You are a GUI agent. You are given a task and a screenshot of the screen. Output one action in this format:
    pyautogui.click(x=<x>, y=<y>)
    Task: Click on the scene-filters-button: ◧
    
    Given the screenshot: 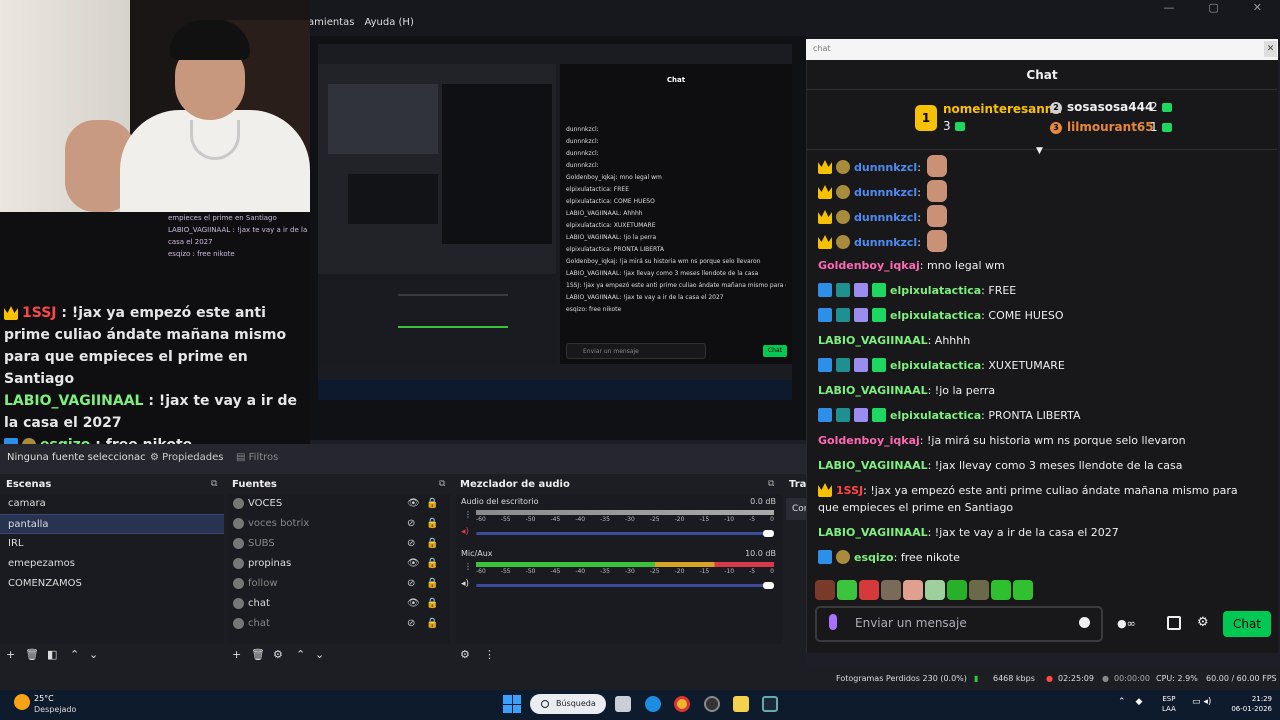 What is the action you would take?
    pyautogui.click(x=52, y=654)
    